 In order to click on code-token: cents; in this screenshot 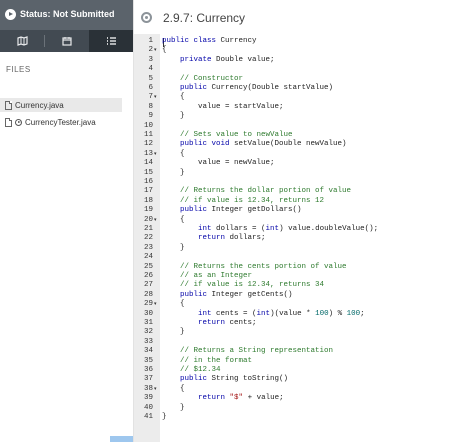, I will do `click(241, 323)`.